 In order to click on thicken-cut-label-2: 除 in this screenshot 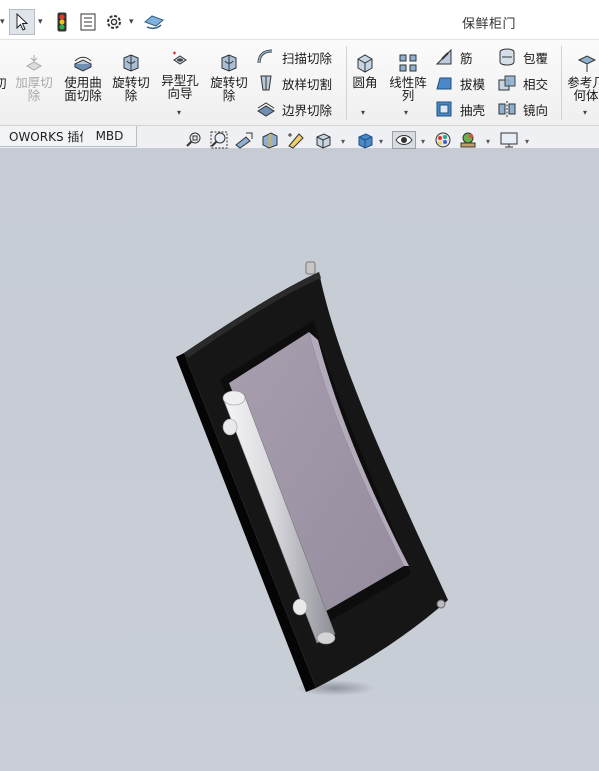, I will do `click(34, 95)`.